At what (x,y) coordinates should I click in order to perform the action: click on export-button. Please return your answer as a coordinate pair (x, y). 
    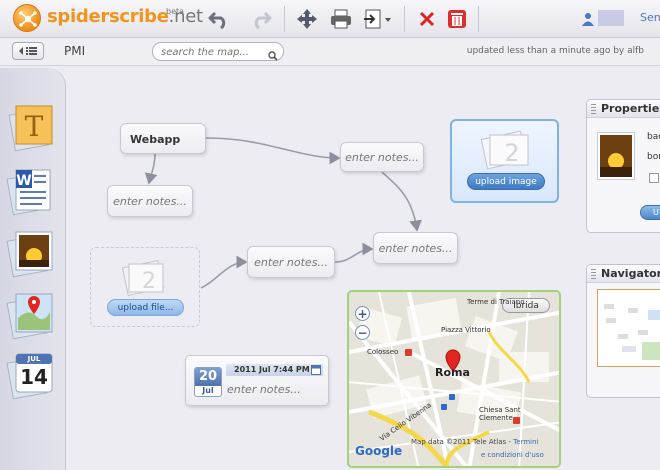
    Looking at the image, I should click on (378, 19).